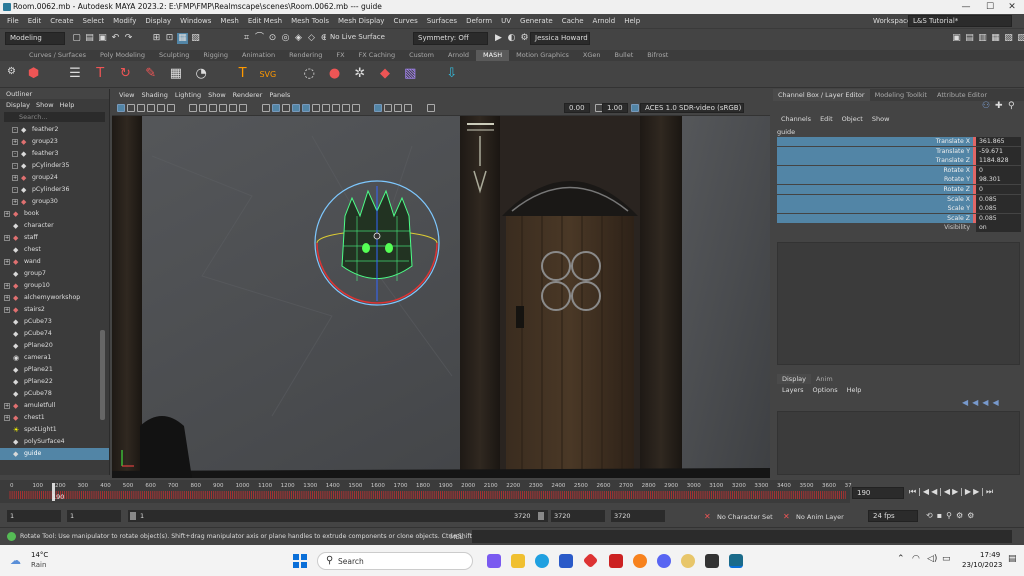 This screenshot has height=576, width=1024. Describe the element at coordinates (998, 218) in the screenshot. I see `channel-value-field: 0.085` at that location.